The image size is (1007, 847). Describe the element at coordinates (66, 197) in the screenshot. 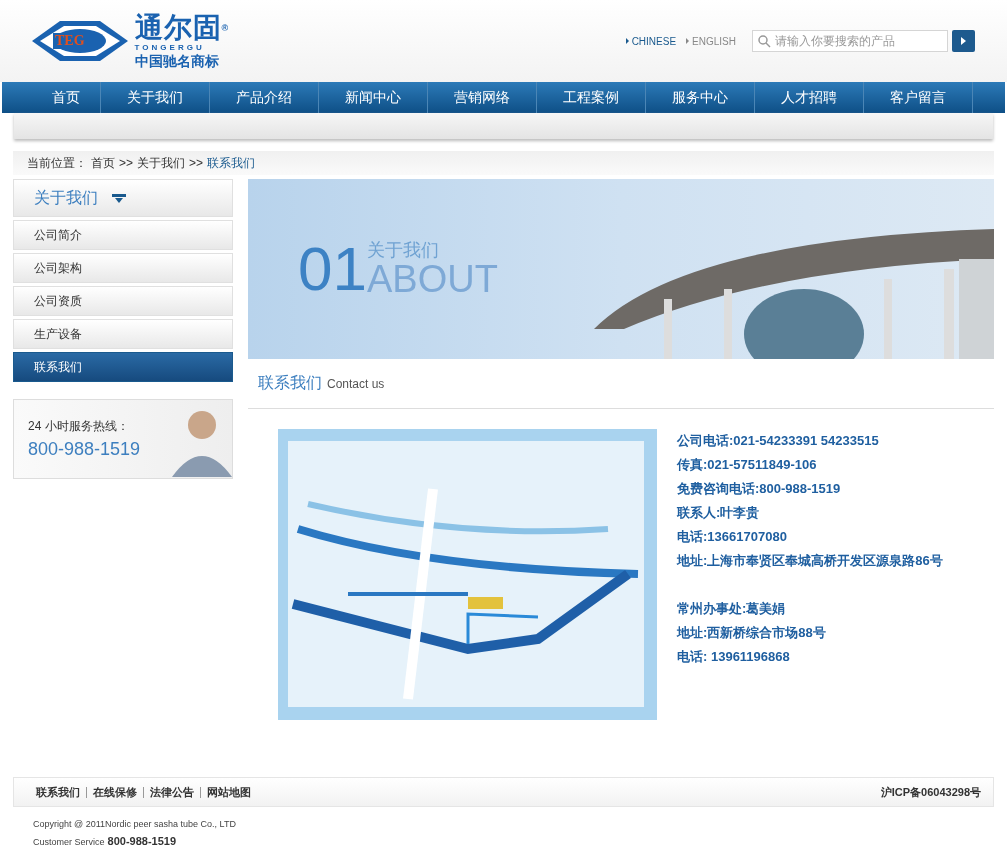

I see `sidebar-title-text: 关于我们` at that location.